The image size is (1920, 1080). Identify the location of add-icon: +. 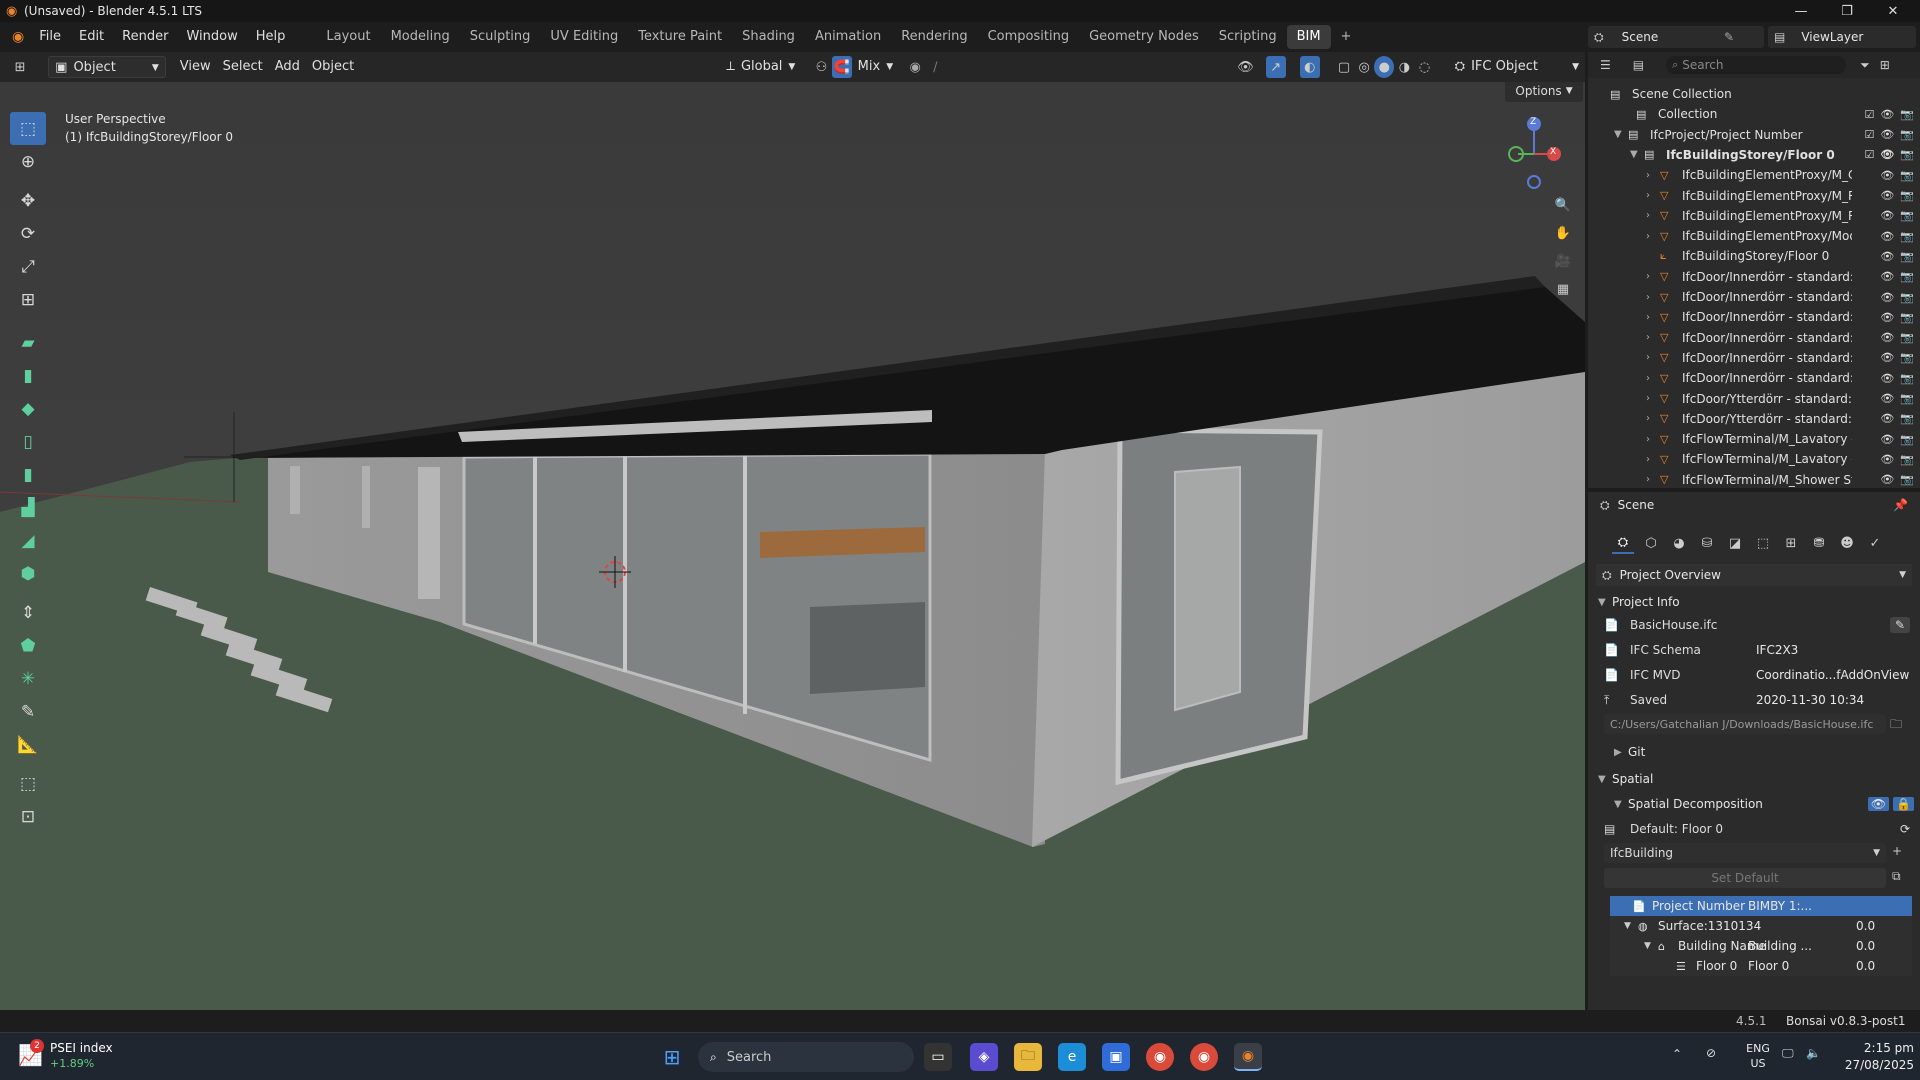
(1897, 851).